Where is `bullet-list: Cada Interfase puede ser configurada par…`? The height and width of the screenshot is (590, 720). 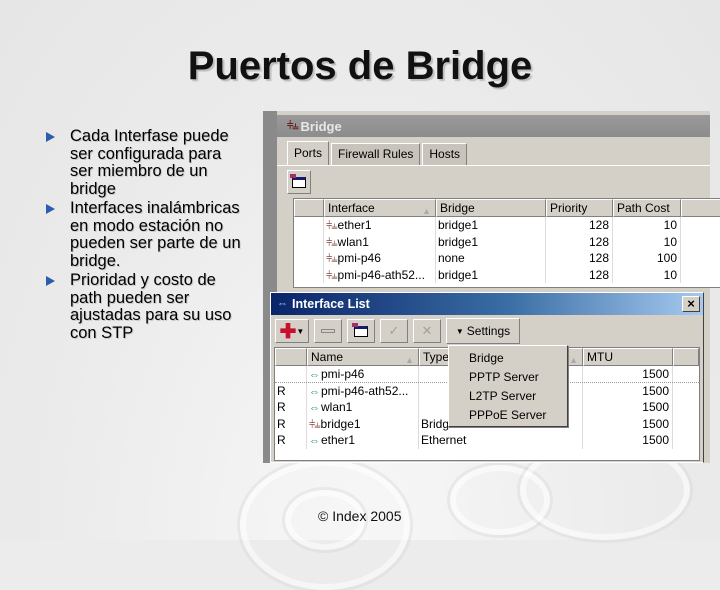
bullet-list: Cada Interfase puede ser configurada par… is located at coordinates (146, 235).